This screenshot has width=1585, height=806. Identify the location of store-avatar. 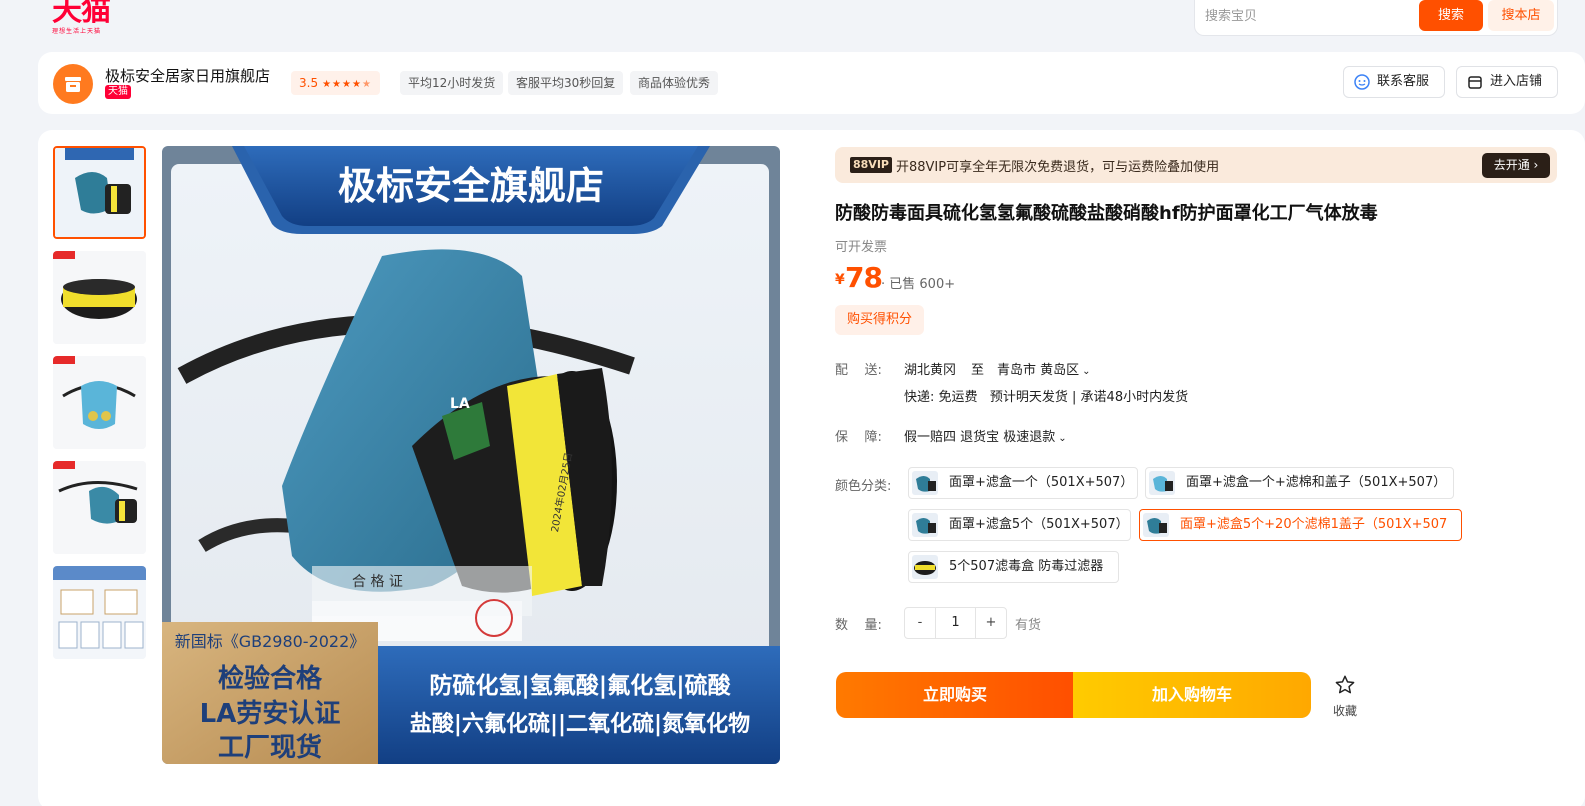
(73, 84).